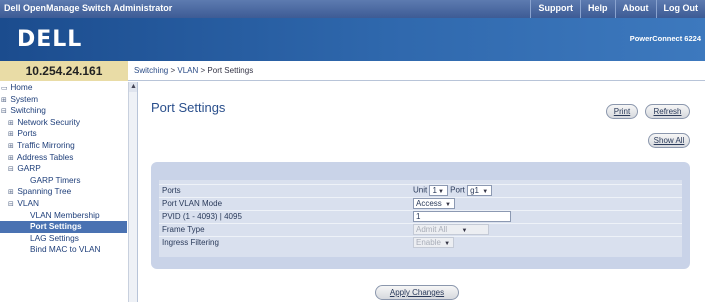 Image resolution: width=705 pixels, height=302 pixels. What do you see at coordinates (451, 229) in the screenshot?
I see `frame-type-select: Admit All ▼` at bounding box center [451, 229].